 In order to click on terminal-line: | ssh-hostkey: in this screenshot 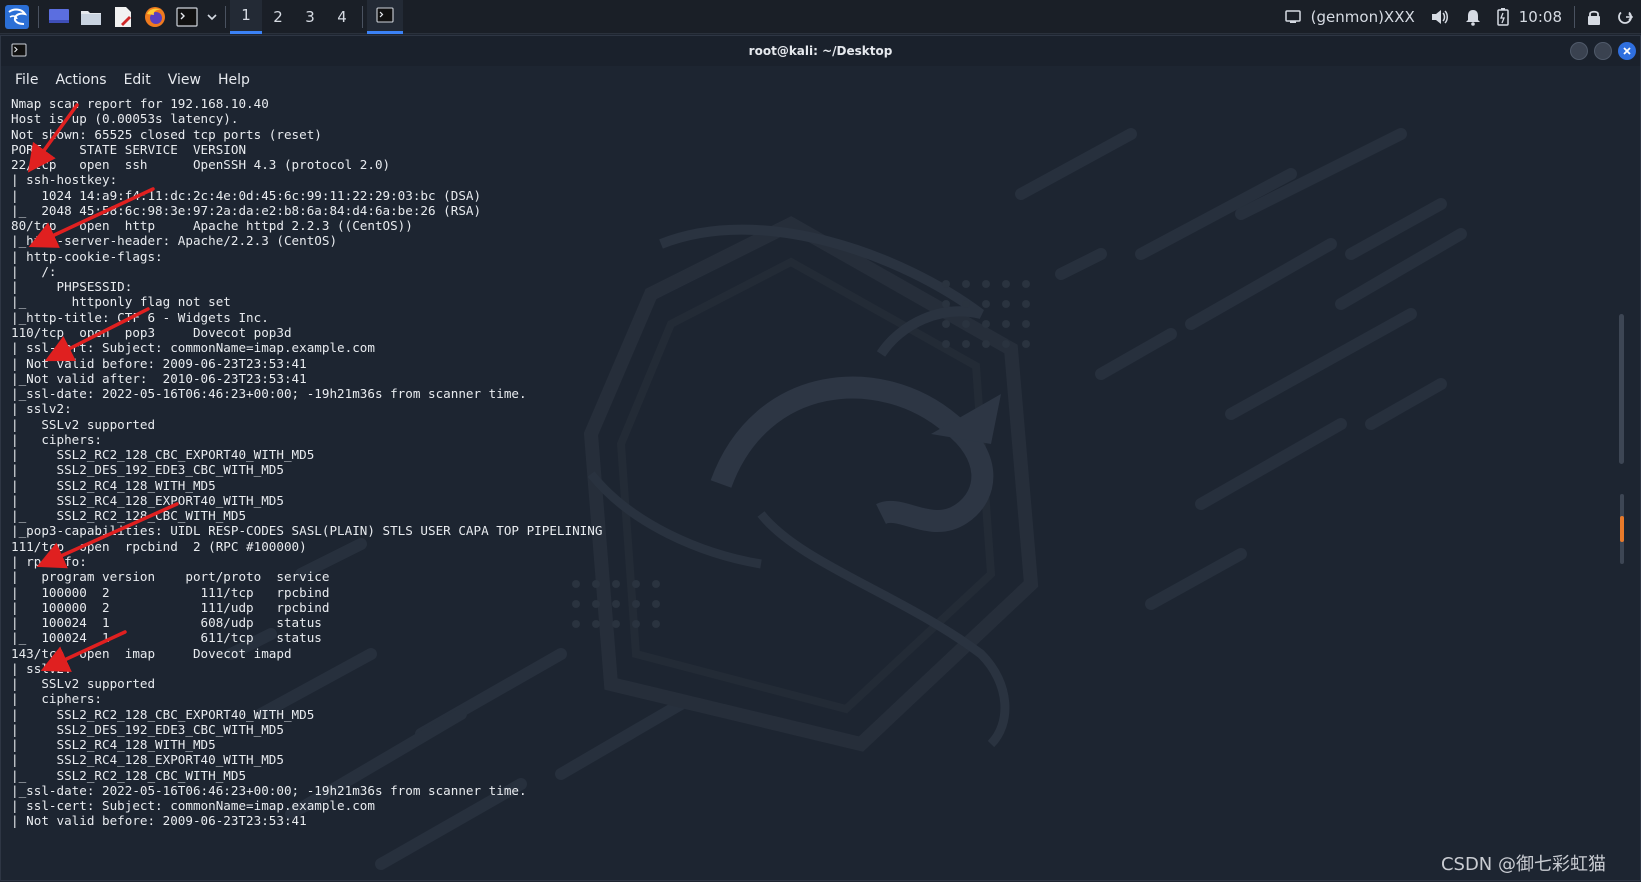, I will do `click(64, 180)`.